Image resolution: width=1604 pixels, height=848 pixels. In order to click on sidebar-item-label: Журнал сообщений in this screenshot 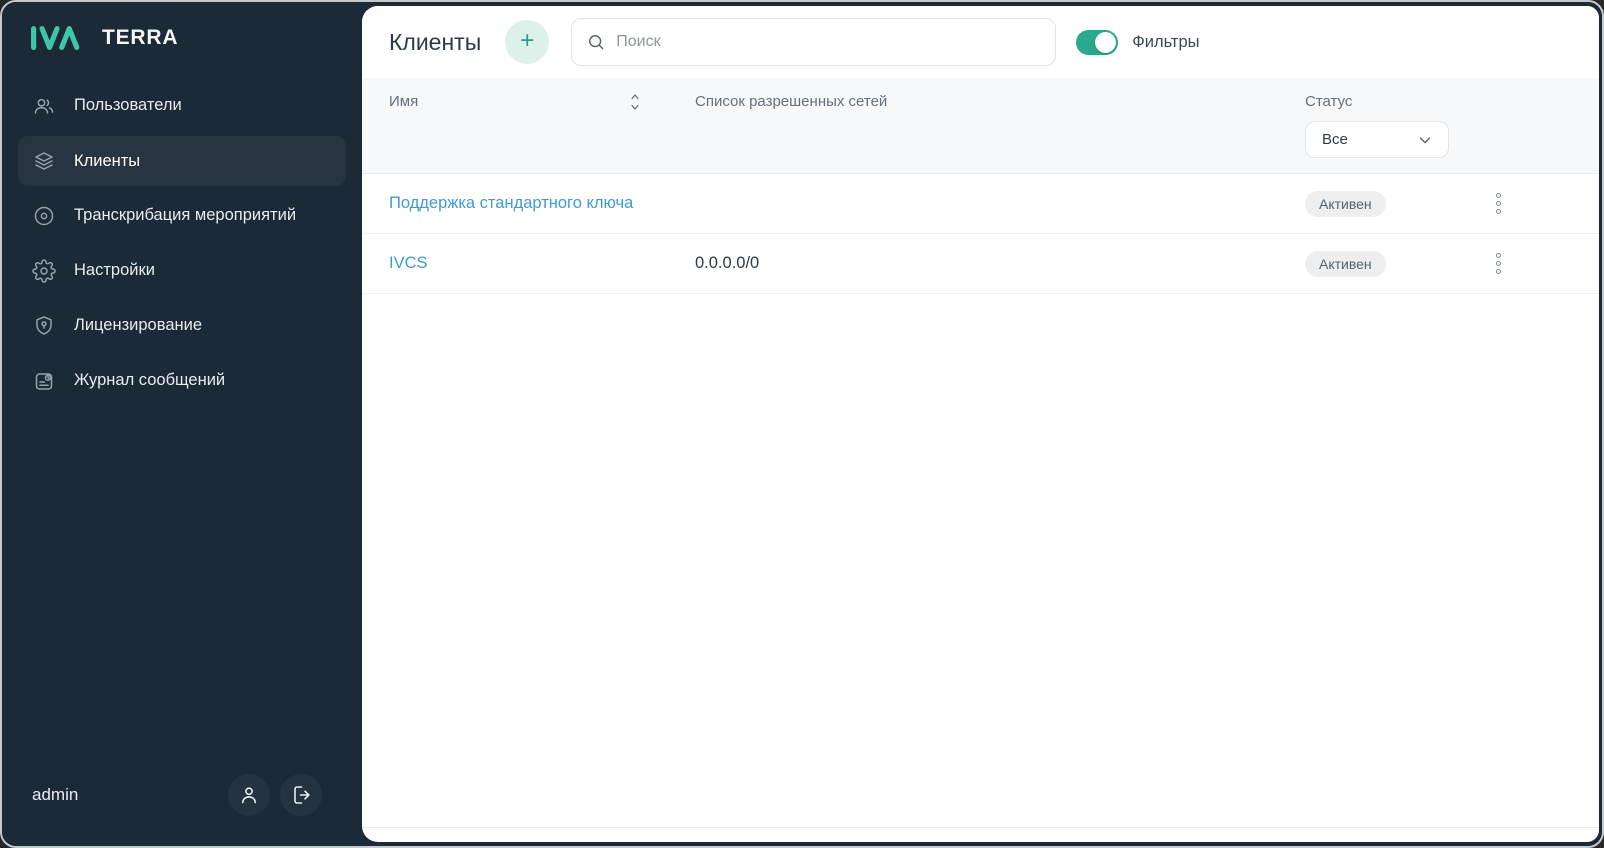, I will do `click(150, 380)`.